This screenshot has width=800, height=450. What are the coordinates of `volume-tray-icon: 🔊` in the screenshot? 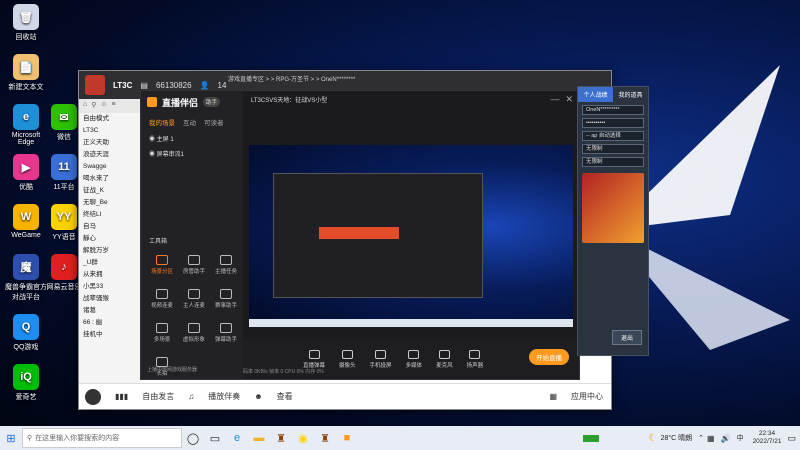 It's located at (726, 438).